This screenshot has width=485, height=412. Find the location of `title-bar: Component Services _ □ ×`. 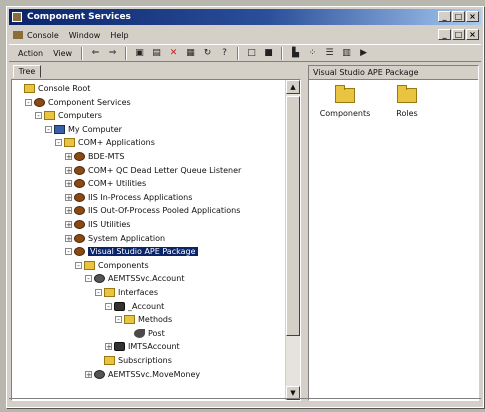

title-bar: Component Services _ □ × is located at coordinates (245, 17).